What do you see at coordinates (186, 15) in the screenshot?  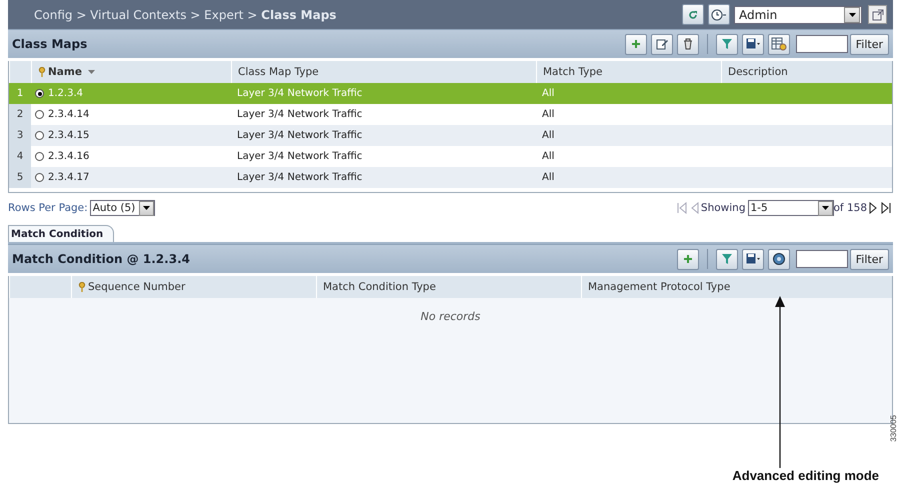 I see `breadcrumb: Config > Virtual Contexts > Expert > Class Maps` at bounding box center [186, 15].